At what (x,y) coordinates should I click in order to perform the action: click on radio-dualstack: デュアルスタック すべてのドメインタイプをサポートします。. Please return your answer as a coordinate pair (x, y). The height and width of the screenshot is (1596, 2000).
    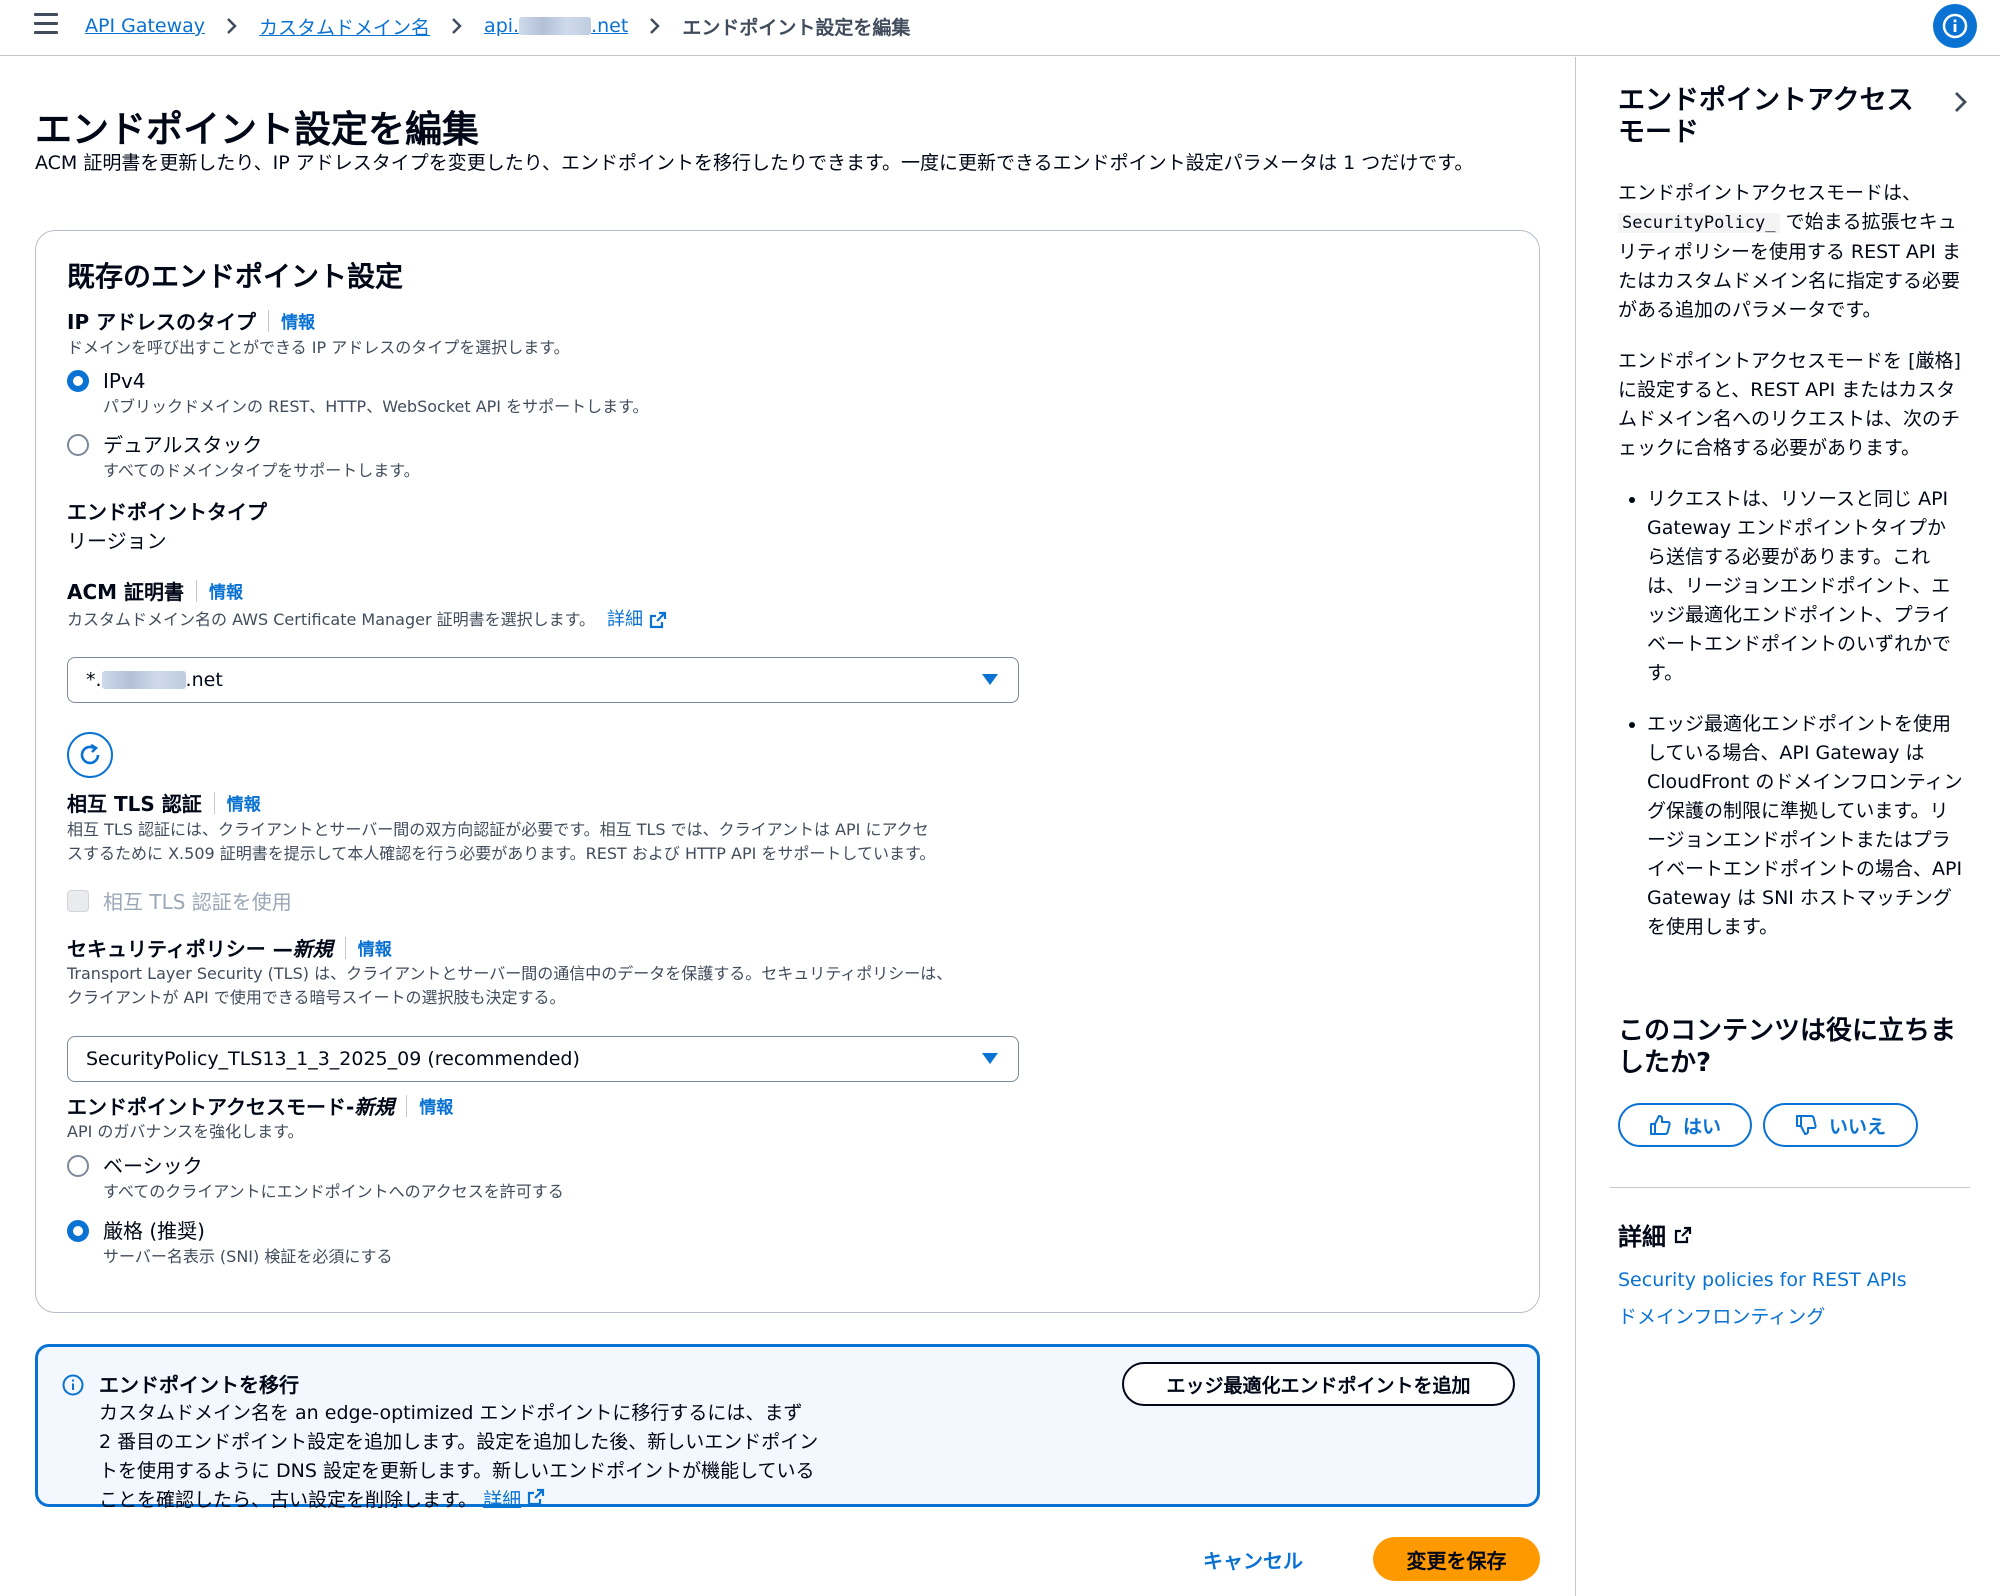
    Looking at the image, I should click on (243, 456).